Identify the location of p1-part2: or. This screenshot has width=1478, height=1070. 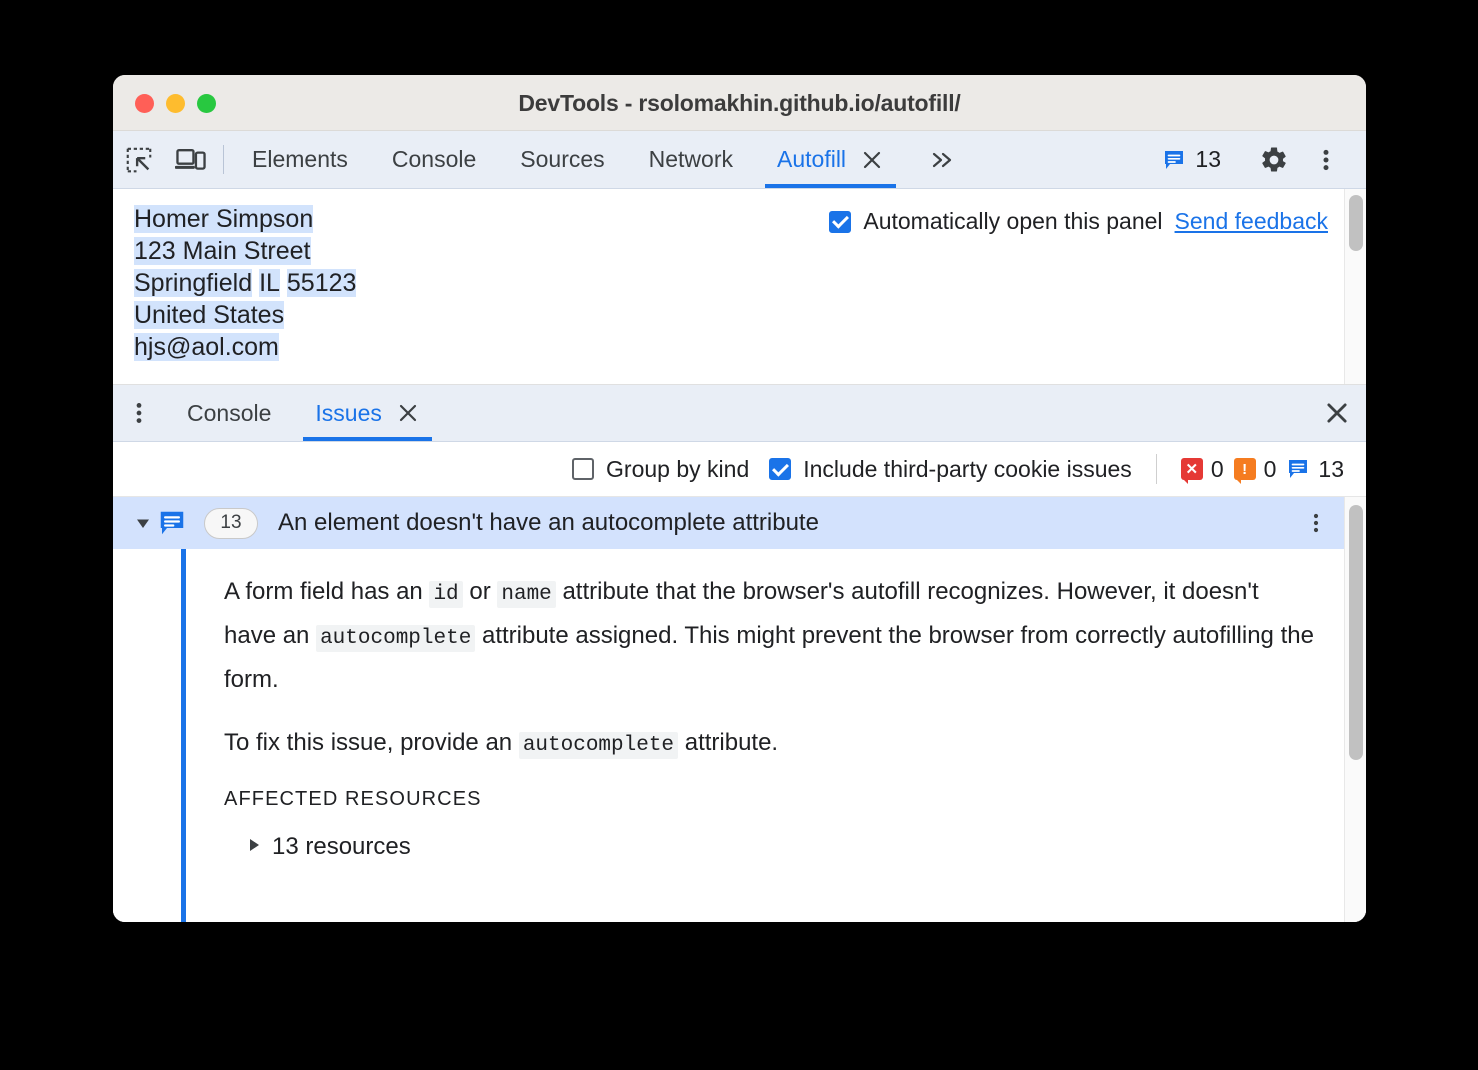
(480, 591).